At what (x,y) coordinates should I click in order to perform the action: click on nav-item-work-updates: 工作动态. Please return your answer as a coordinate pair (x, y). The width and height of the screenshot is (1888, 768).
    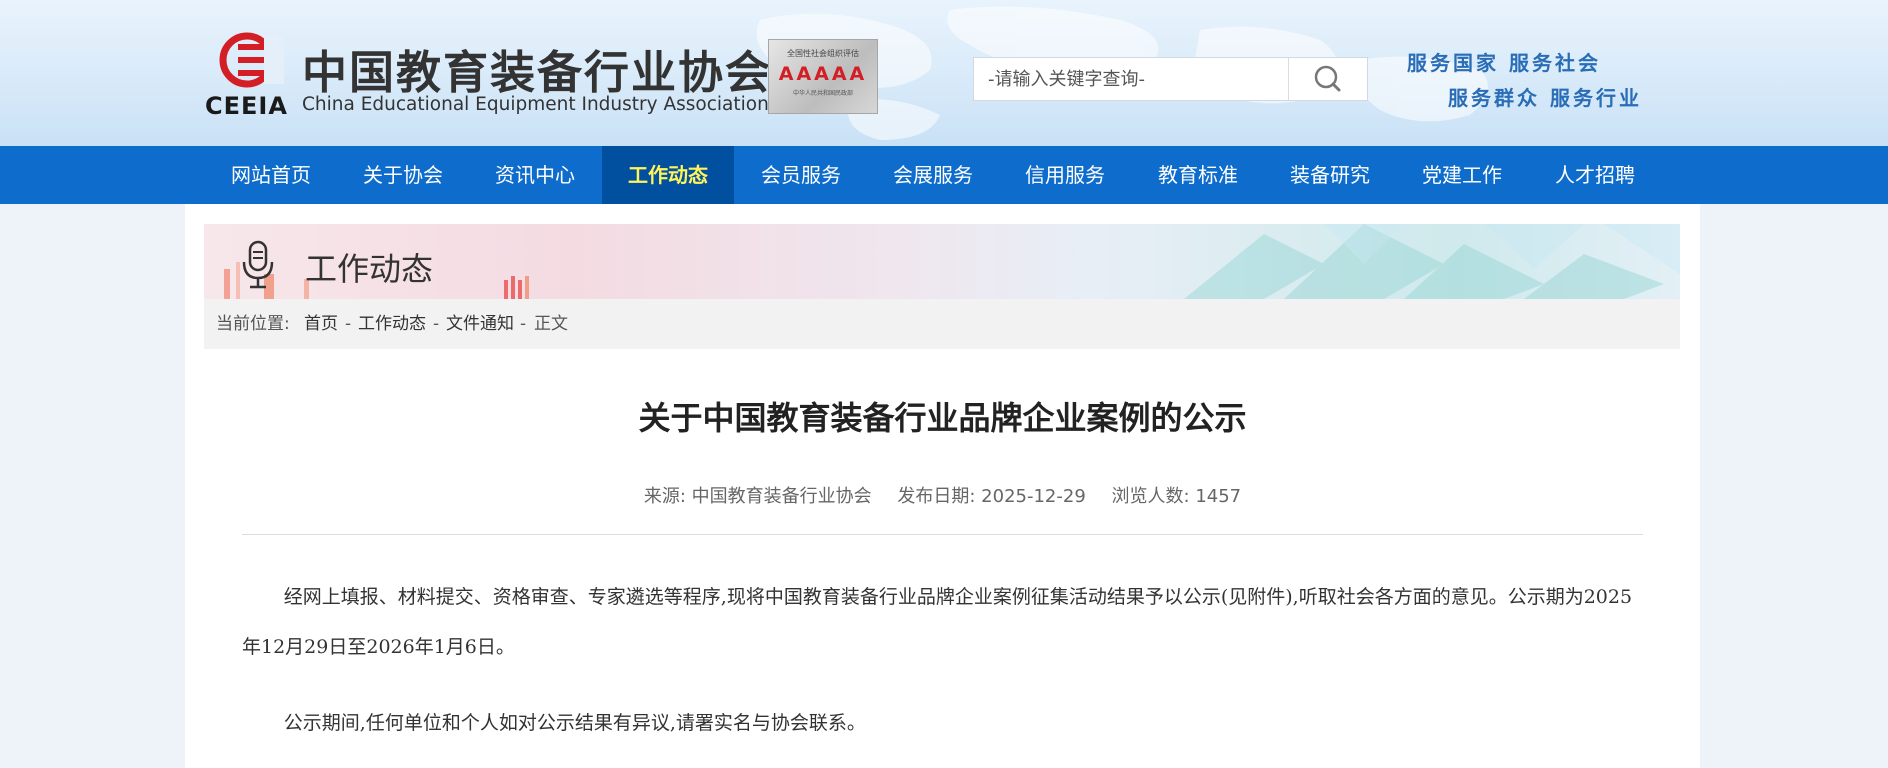
    Looking at the image, I should click on (668, 177).